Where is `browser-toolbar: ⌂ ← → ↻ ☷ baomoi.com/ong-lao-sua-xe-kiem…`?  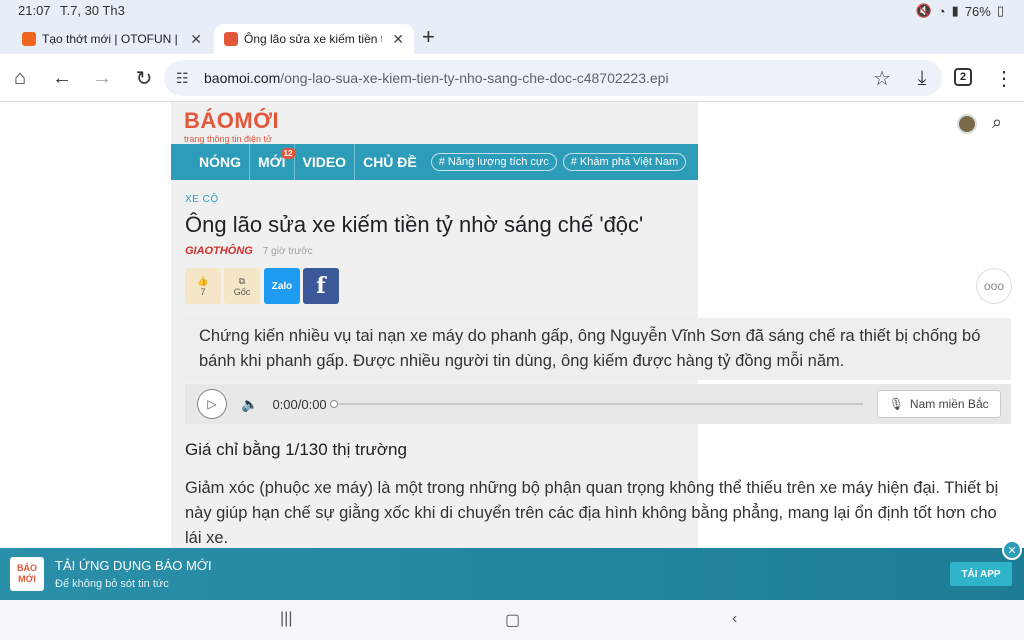 browser-toolbar: ⌂ ← → ↻ ☷ baomoi.com/ong-lao-sua-xe-kiem… is located at coordinates (512, 78).